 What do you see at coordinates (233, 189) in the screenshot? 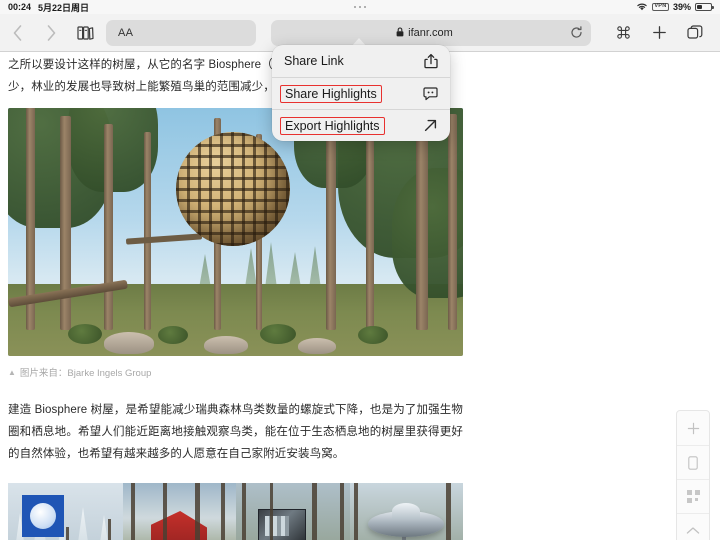
I see `spherical-treehouse` at bounding box center [233, 189].